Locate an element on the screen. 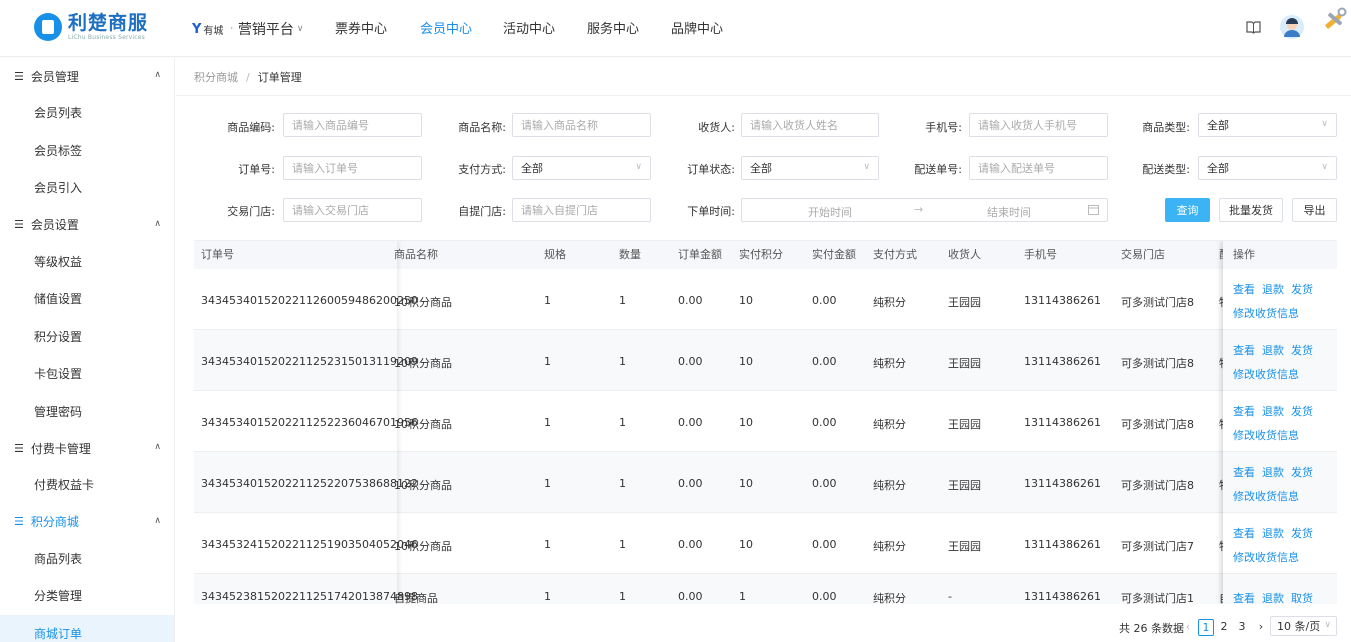 The height and width of the screenshot is (642, 1351). nav-activity-center: 活动中心 is located at coordinates (529, 27).